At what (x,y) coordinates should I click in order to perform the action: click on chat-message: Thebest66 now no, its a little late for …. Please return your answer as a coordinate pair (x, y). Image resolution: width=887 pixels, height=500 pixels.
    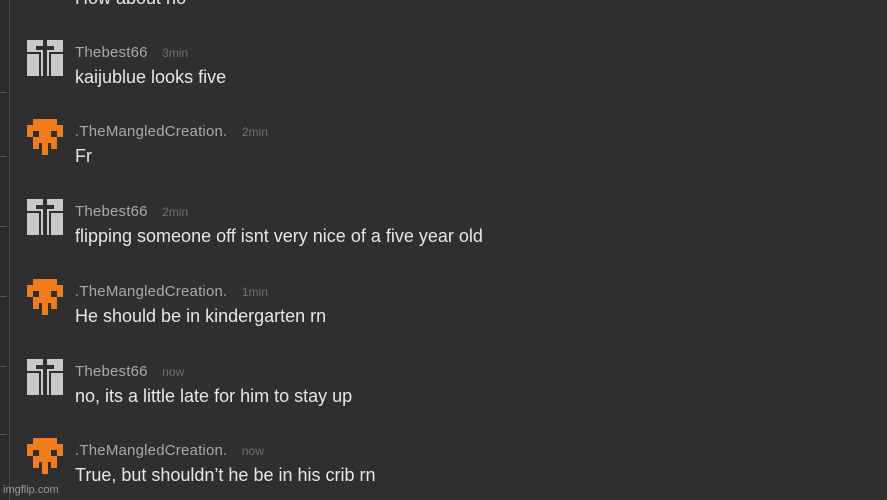
    Looking at the image, I should click on (447, 389).